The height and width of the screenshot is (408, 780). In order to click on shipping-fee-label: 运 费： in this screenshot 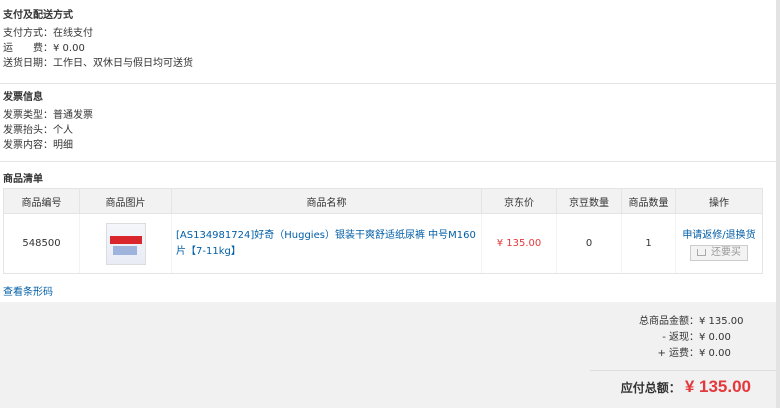, I will do `click(28, 48)`.